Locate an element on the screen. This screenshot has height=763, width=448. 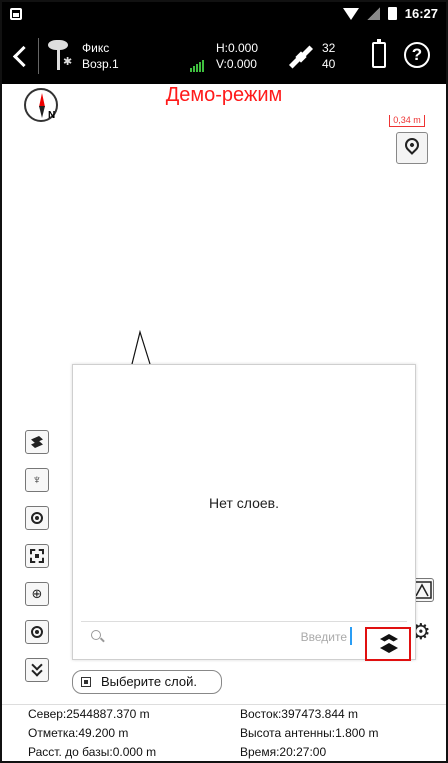
expand-tools-button is located at coordinates (37, 670).